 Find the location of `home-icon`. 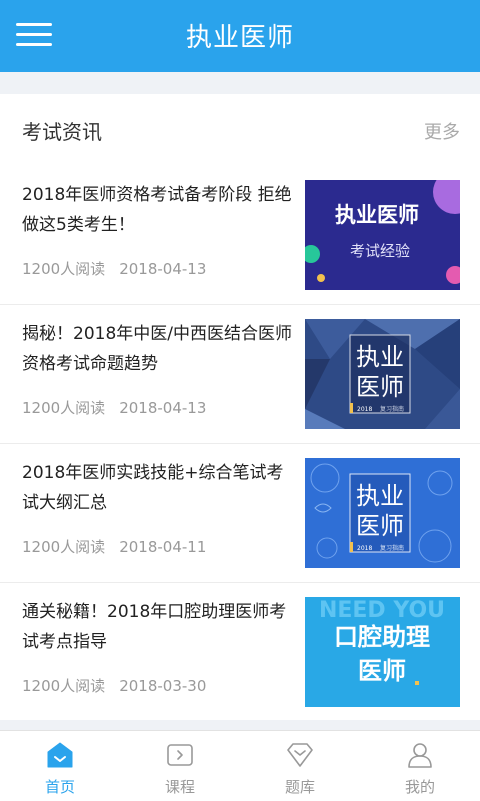

home-icon is located at coordinates (60, 755).